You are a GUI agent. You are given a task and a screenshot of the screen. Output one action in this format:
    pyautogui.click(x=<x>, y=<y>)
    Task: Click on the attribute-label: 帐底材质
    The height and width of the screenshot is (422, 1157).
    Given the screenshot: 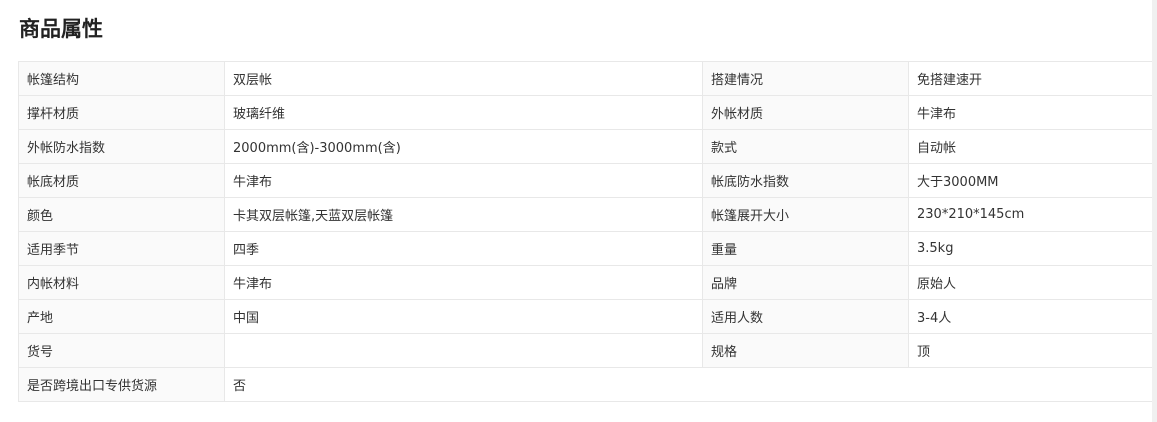 What is the action you would take?
    pyautogui.click(x=121, y=180)
    